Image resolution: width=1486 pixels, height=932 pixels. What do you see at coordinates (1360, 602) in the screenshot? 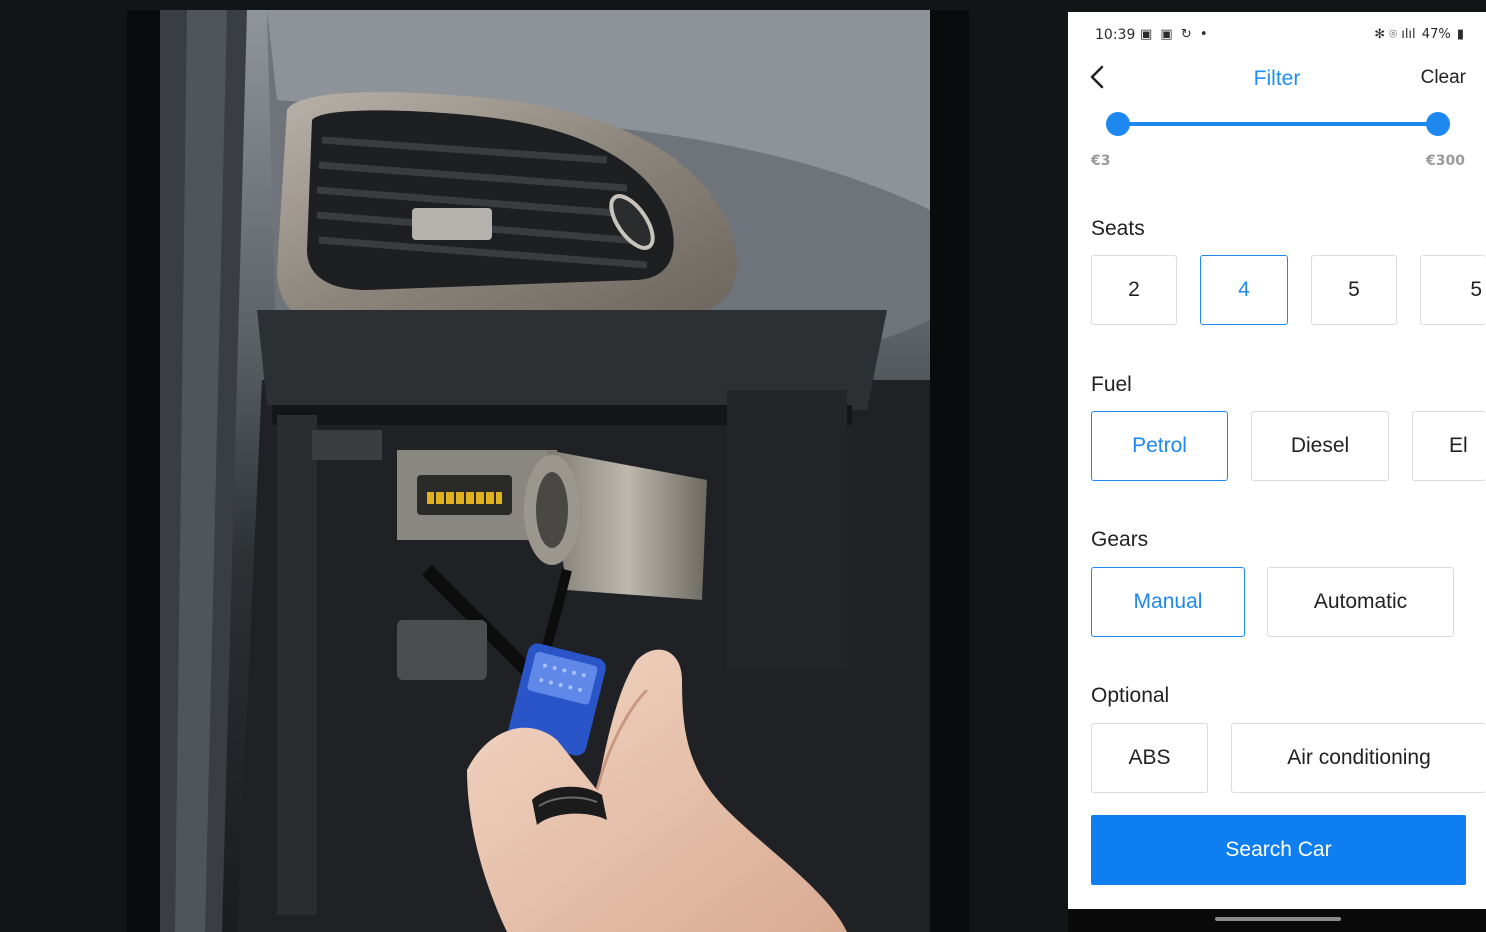
I see `gears-option-automatic: Automatic` at bounding box center [1360, 602].